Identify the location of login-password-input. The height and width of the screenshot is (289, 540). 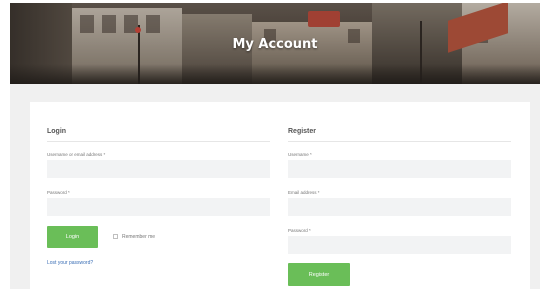
(158, 207).